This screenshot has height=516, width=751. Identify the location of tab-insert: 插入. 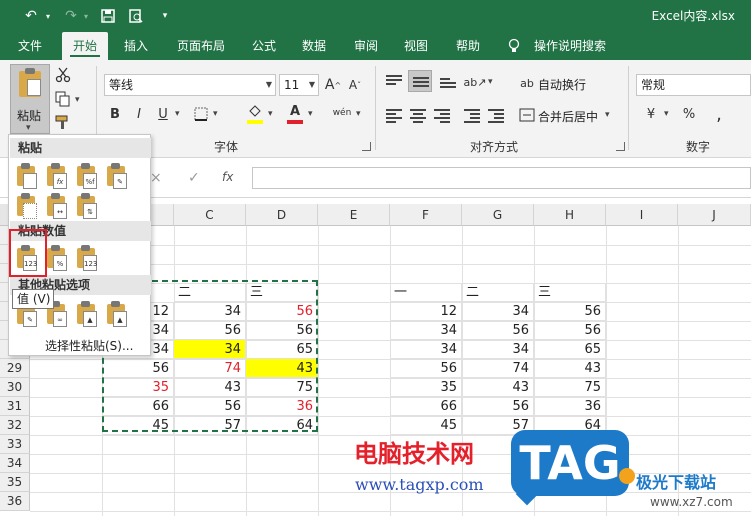
(136, 46).